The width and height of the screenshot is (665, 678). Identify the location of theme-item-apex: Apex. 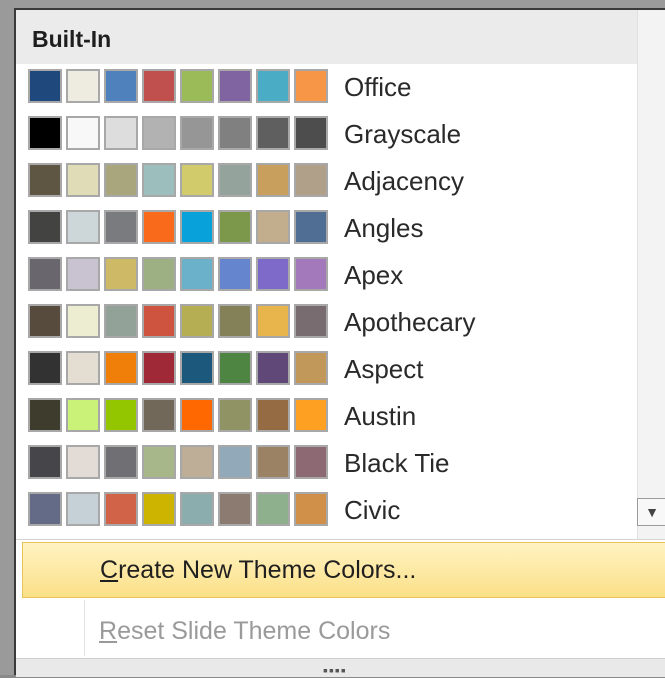
(326, 275).